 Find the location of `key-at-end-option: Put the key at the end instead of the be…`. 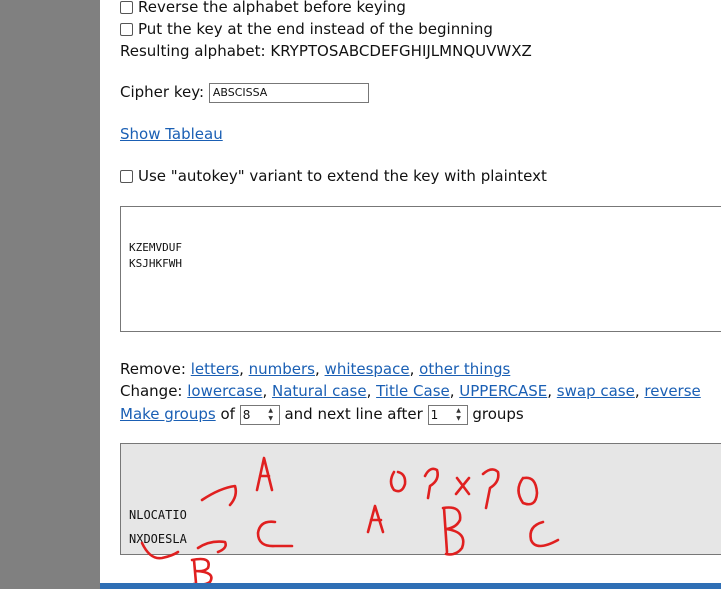

key-at-end-option: Put the key at the end instead of the be… is located at coordinates (306, 29).